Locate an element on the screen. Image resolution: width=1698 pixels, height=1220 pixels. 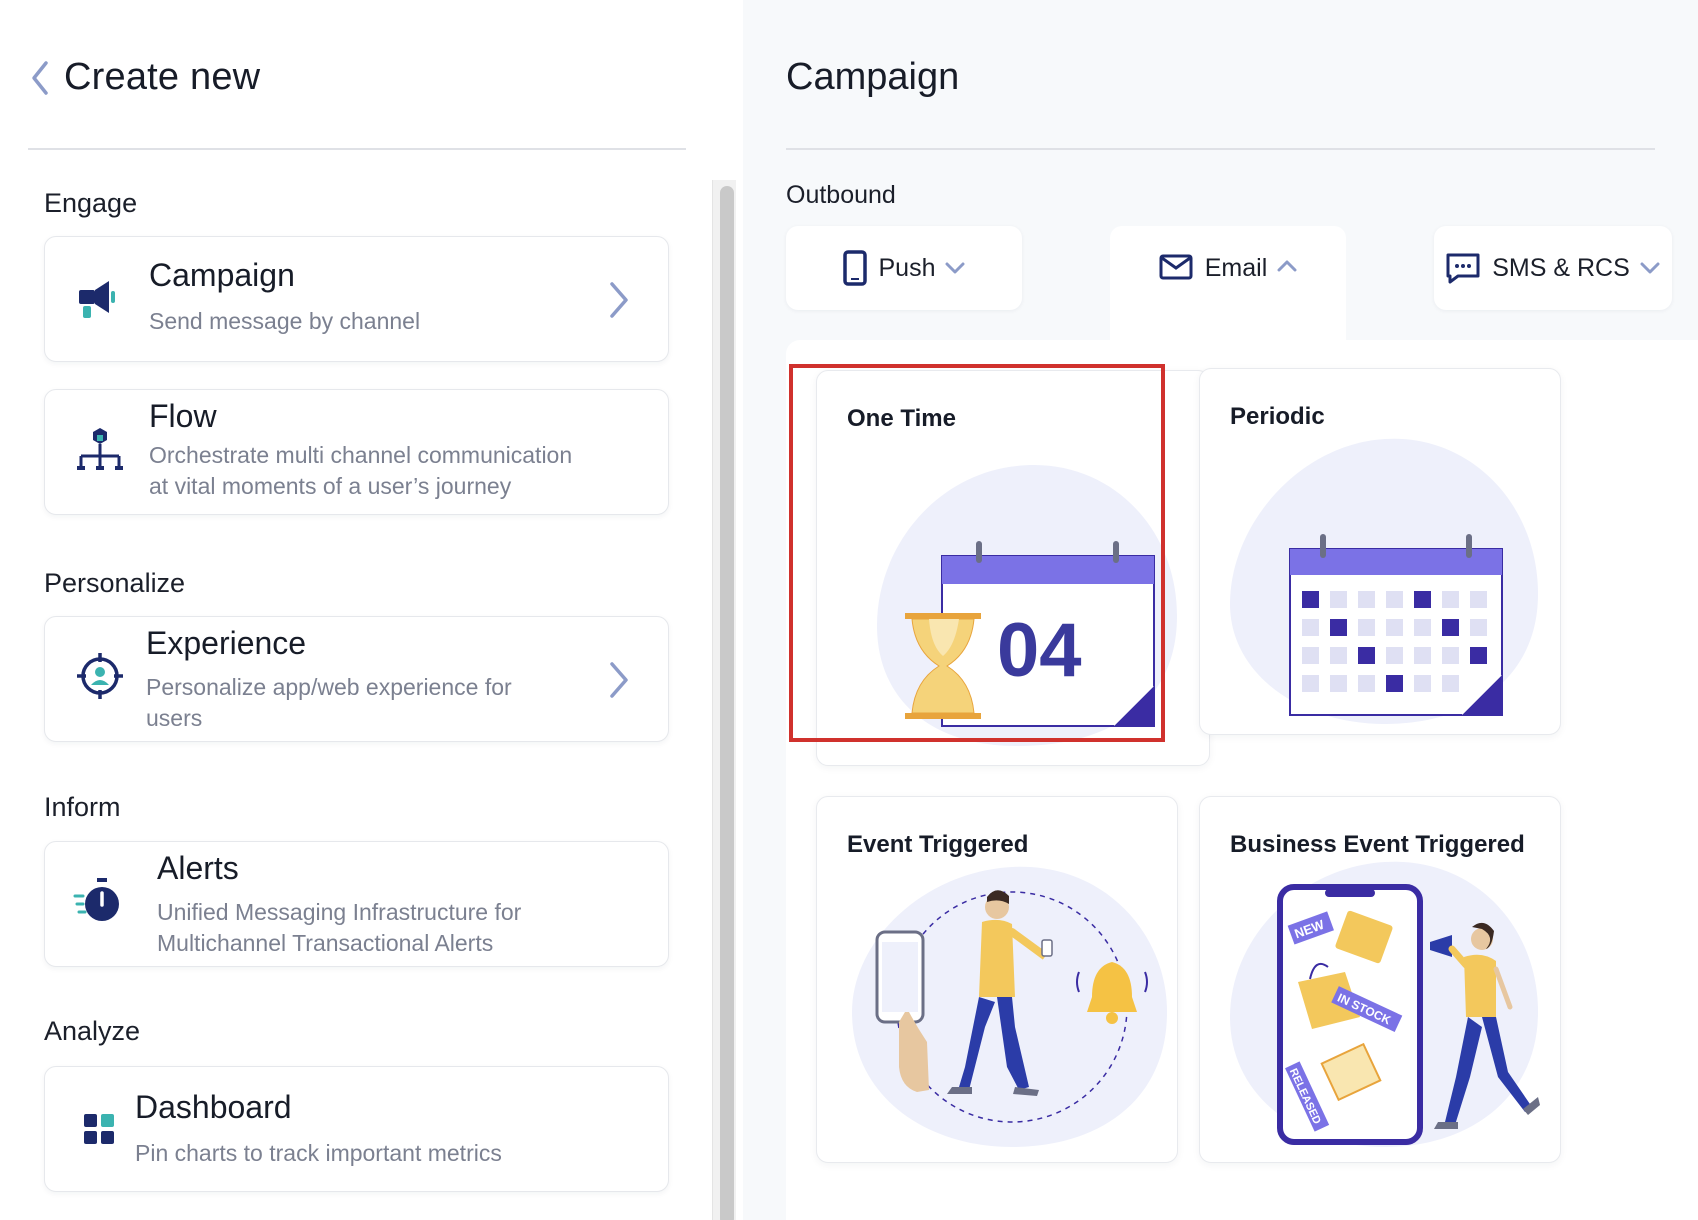
card-title: Experience is located at coordinates (226, 643).